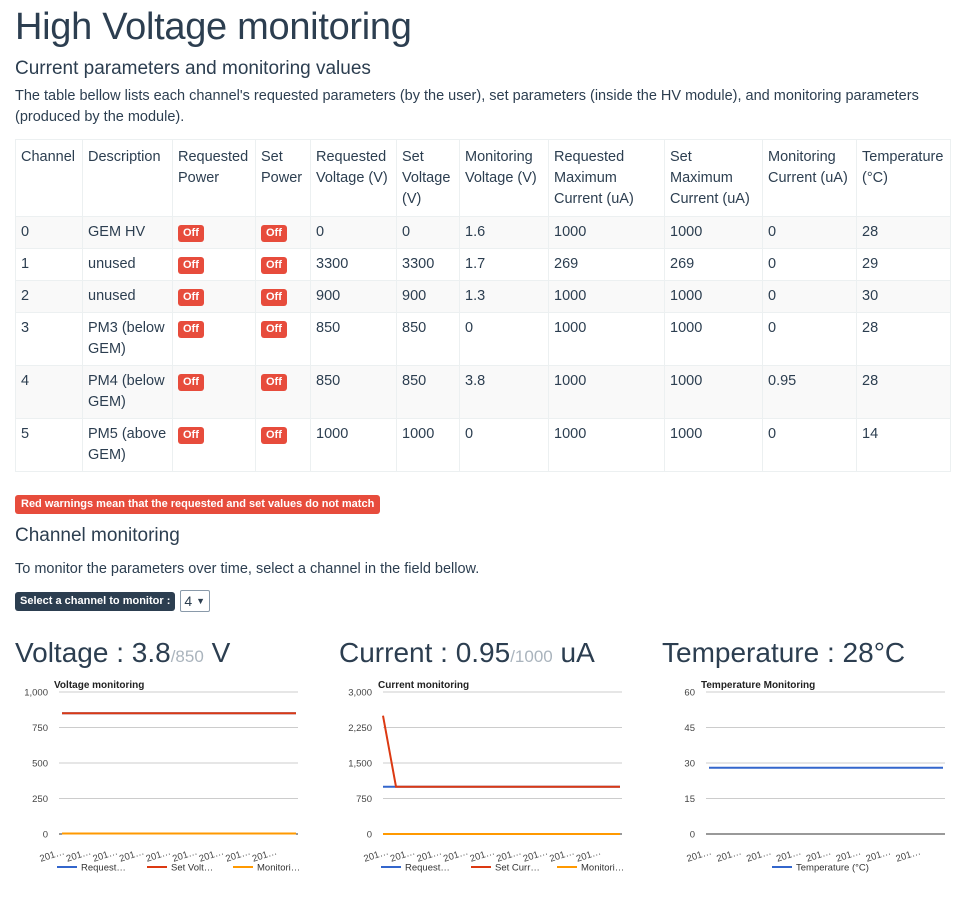  I want to click on legend-label: Temperature (°C), so click(832, 868).